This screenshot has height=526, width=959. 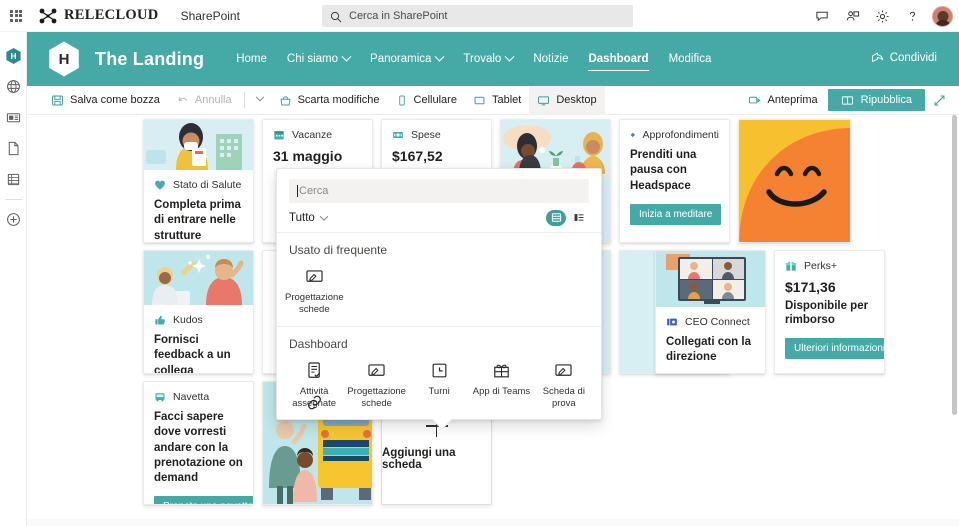 I want to click on card-badge-label: Vacanze, so click(x=312, y=135).